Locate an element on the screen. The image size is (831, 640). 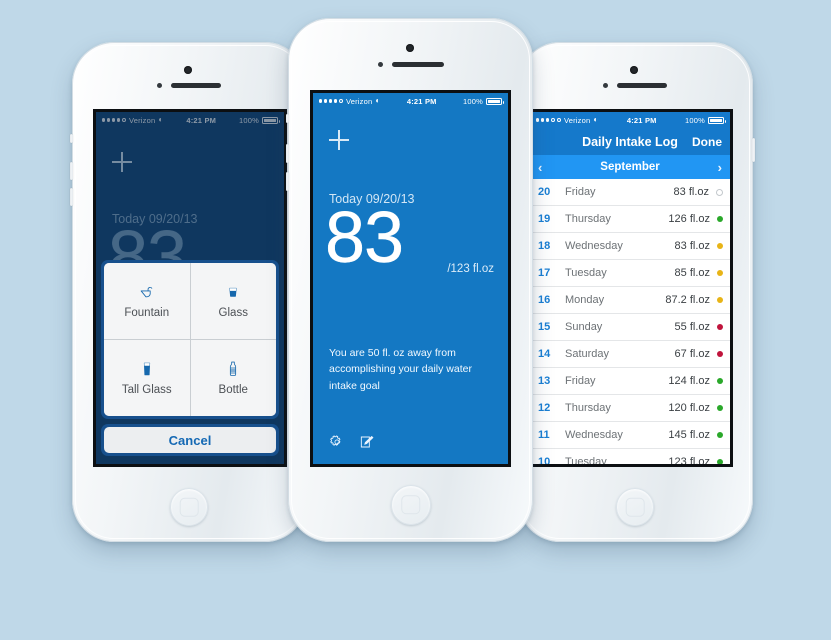
row-amount: 124 fl.oz is located at coordinates (689, 381).